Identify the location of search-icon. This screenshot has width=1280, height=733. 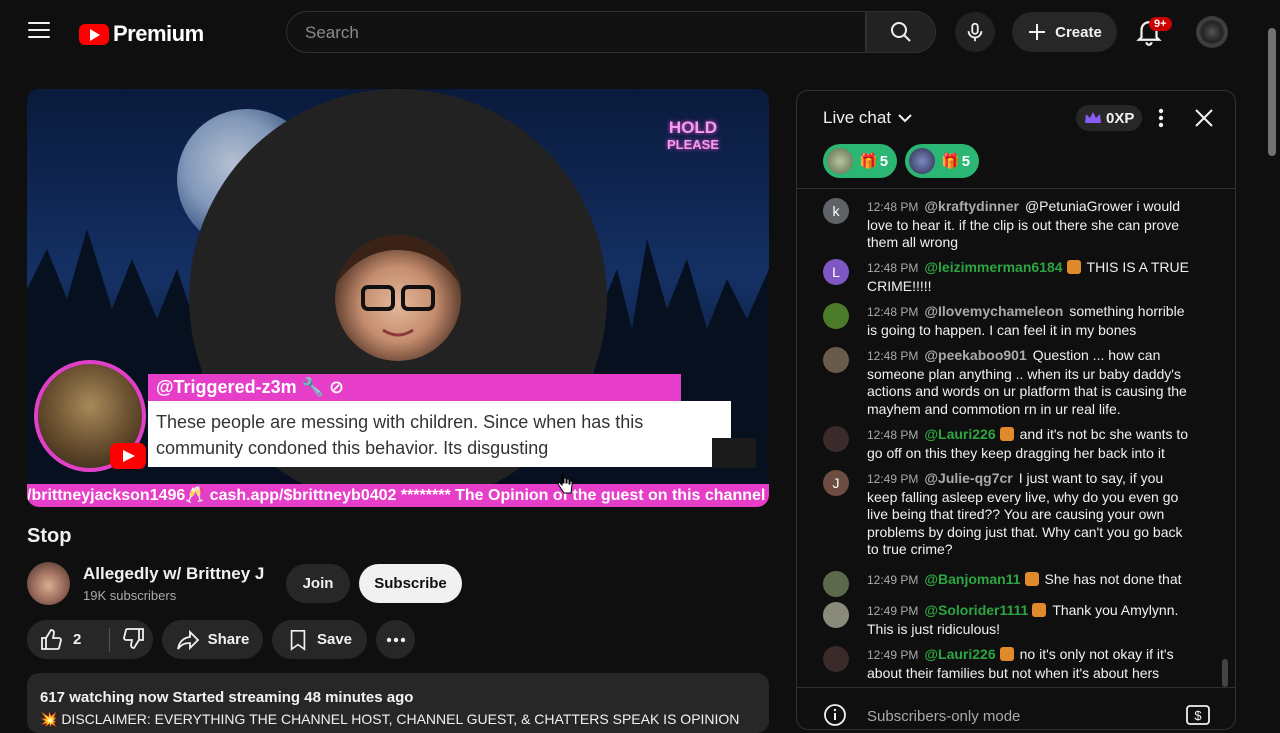
(901, 32).